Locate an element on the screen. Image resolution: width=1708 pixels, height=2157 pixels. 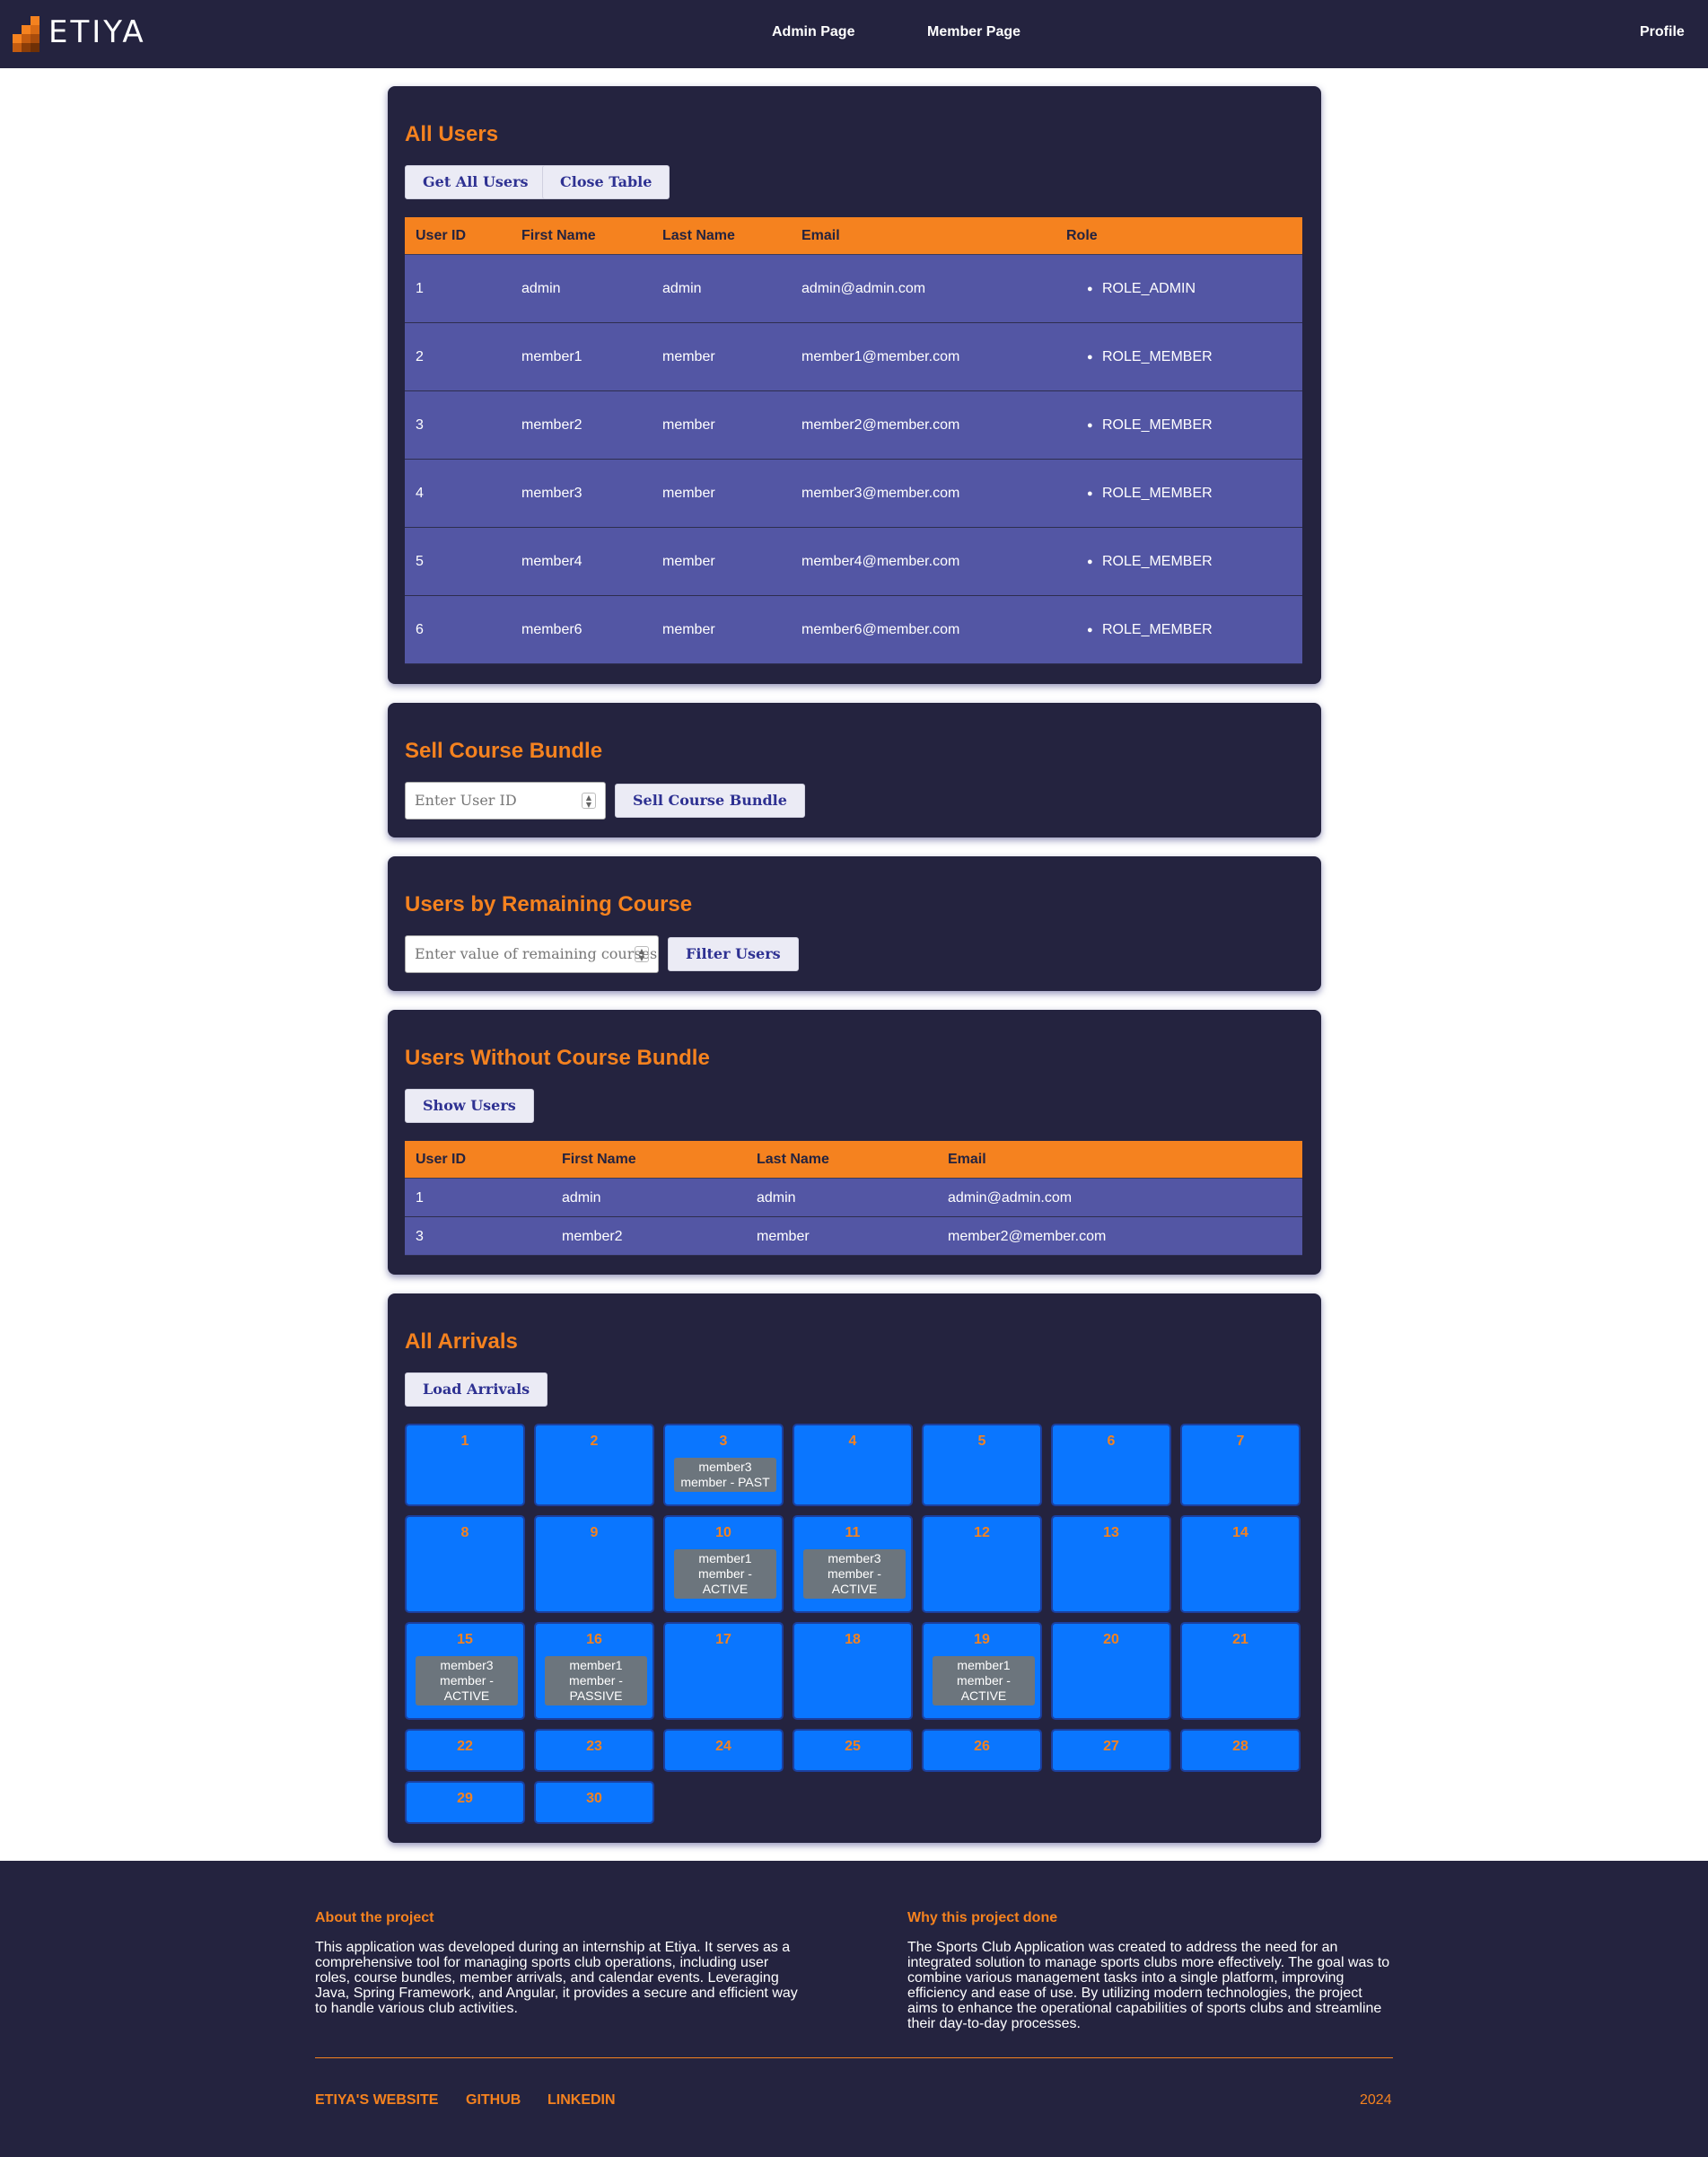
day-number: 27 is located at coordinates (1111, 1746).